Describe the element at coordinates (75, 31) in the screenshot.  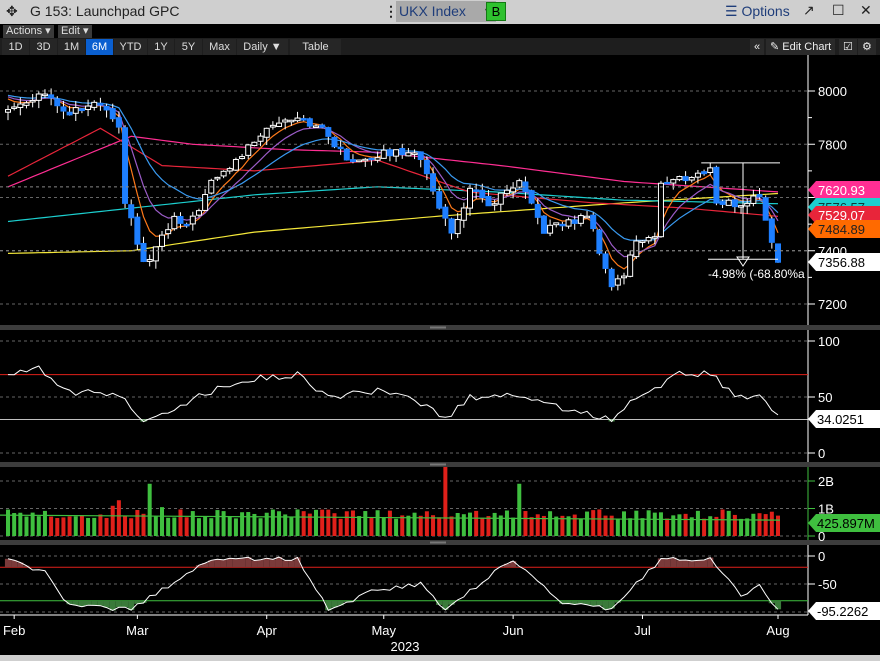
I see `edit-menu: Edit ▾` at that location.